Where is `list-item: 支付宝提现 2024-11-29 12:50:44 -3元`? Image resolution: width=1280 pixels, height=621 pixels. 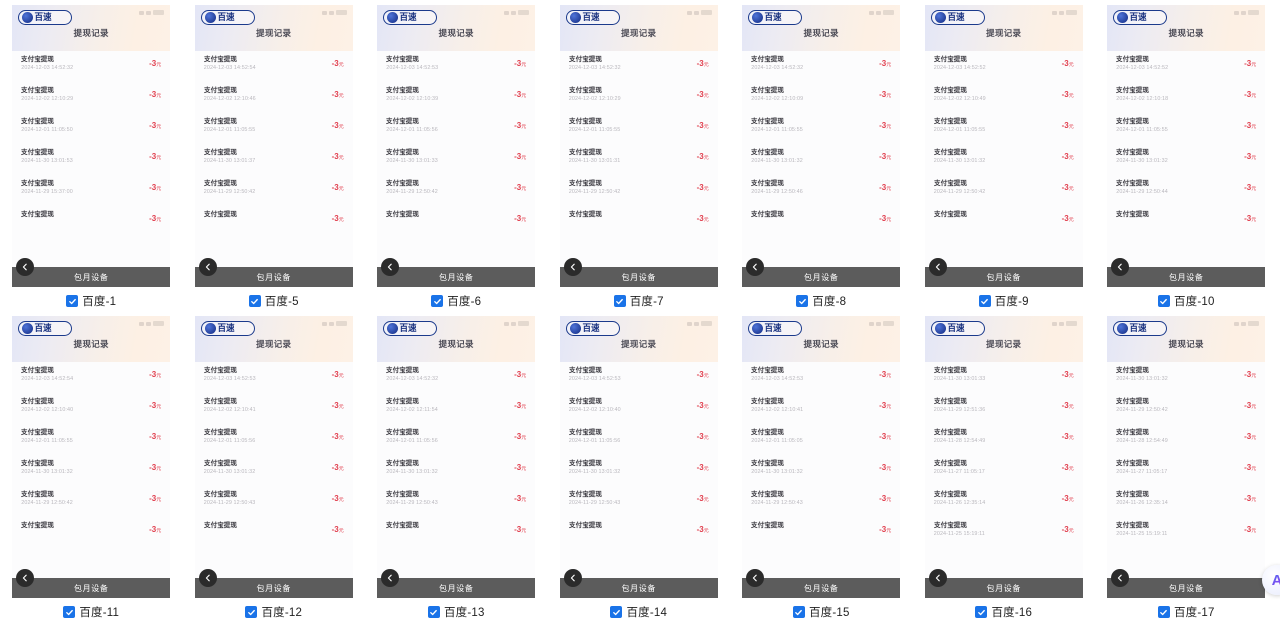
list-item: 支付宝提现 2024-11-29 12:50:44 -3元 is located at coordinates (1186, 196).